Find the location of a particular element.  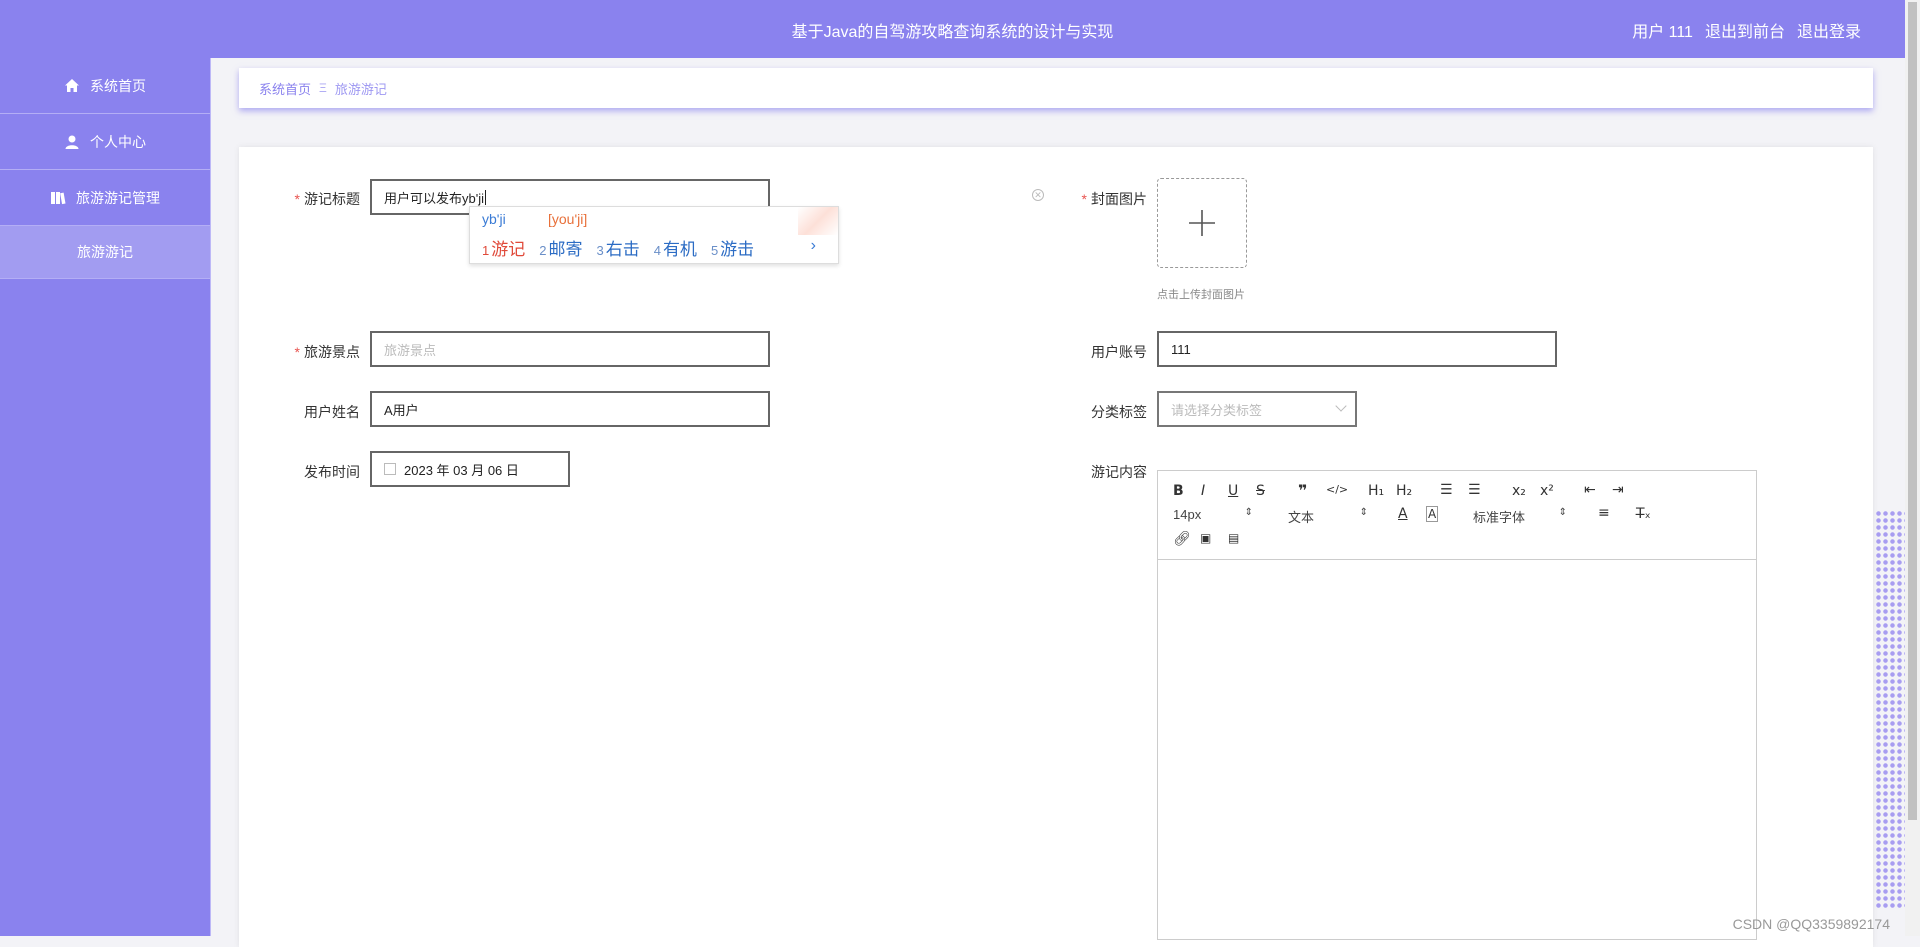

ime-candidate: 3 右击 is located at coordinates (617, 247).